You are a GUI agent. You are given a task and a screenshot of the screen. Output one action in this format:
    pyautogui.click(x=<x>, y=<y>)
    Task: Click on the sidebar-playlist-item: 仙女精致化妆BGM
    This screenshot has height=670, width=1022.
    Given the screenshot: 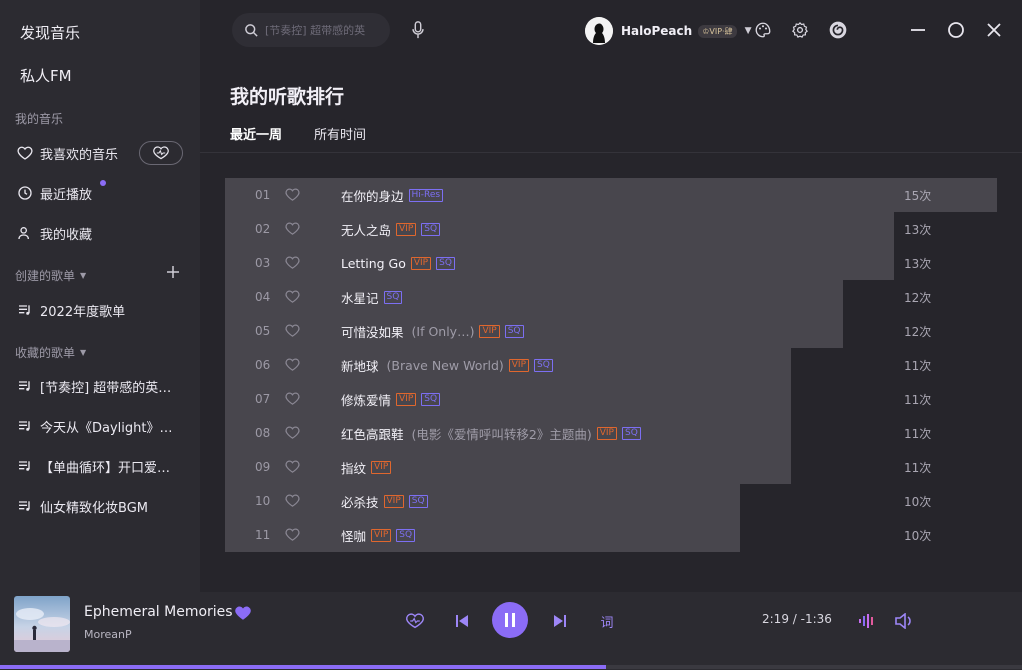 What is the action you would take?
    pyautogui.click(x=106, y=506)
    